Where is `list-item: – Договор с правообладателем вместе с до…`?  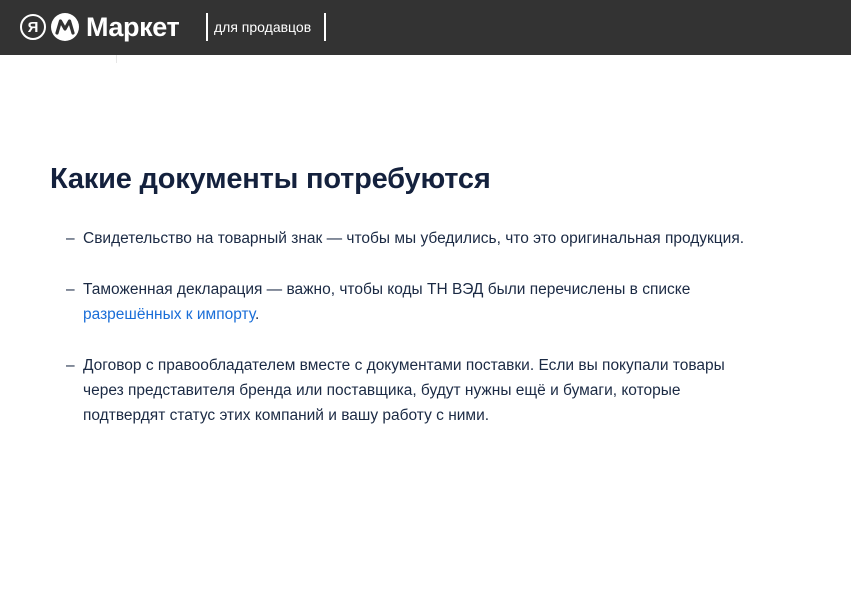 list-item: – Договор с правообладателем вместе с до… is located at coordinates (416, 390).